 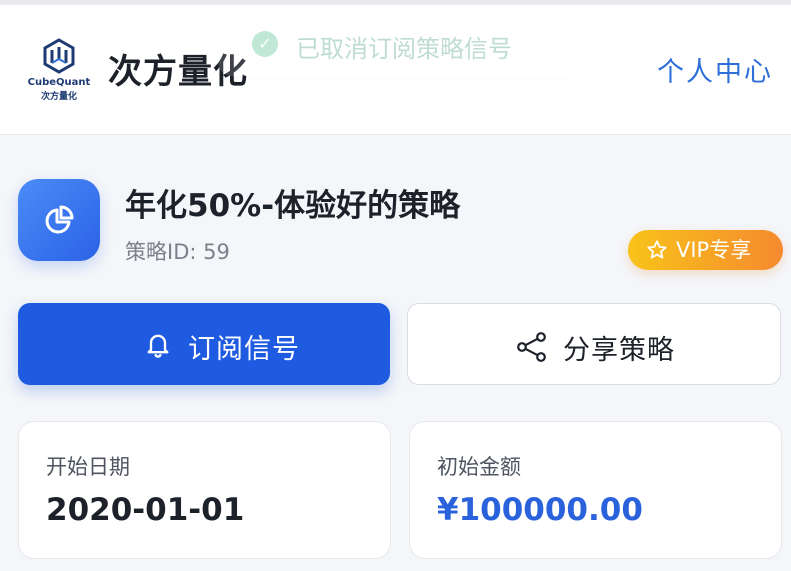 I want to click on share-button-label: 分享策略, so click(x=619, y=350).